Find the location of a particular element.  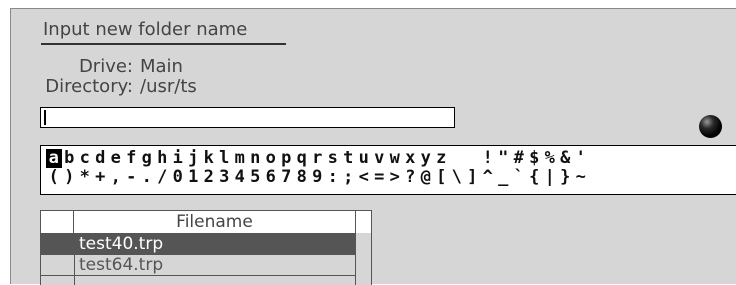

char-key: } is located at coordinates (566, 177).